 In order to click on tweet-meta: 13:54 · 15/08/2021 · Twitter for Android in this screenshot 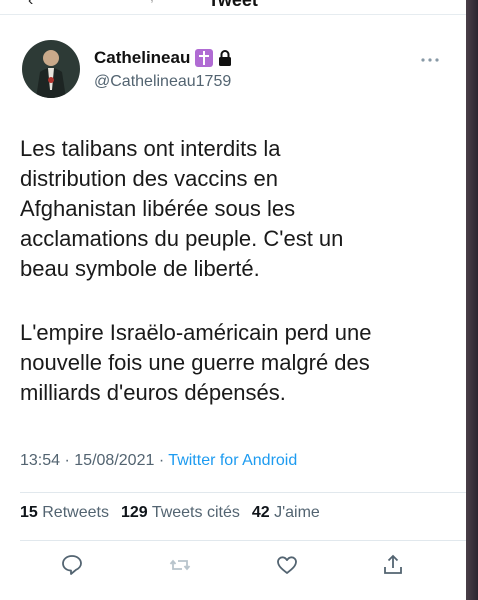, I will do `click(158, 461)`.